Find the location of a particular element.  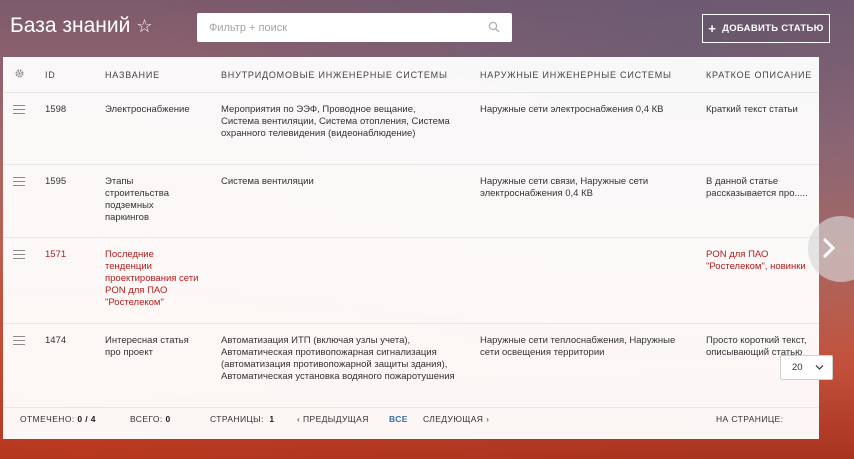

column-header-internal-systems: ВНУТРИДОМОВЫЕ ИНЖЕНЕРНЫЕ СИСТЕМЫ is located at coordinates (334, 75).